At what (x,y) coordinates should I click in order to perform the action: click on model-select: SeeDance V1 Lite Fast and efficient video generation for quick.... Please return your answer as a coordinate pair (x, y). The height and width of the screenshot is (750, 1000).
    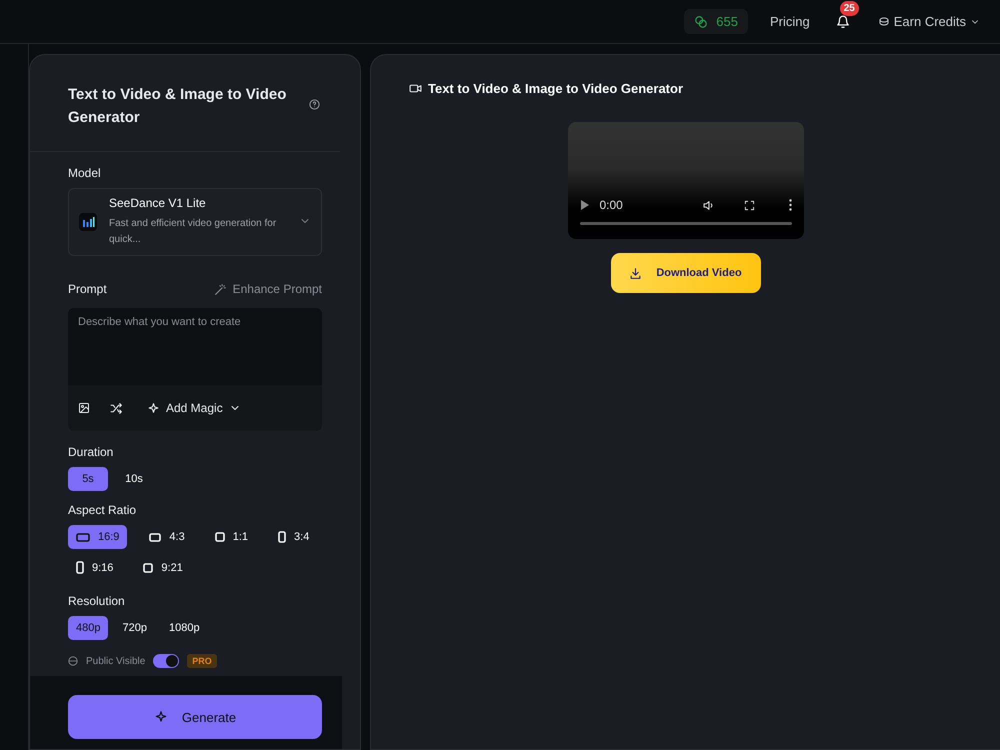
    Looking at the image, I should click on (195, 222).